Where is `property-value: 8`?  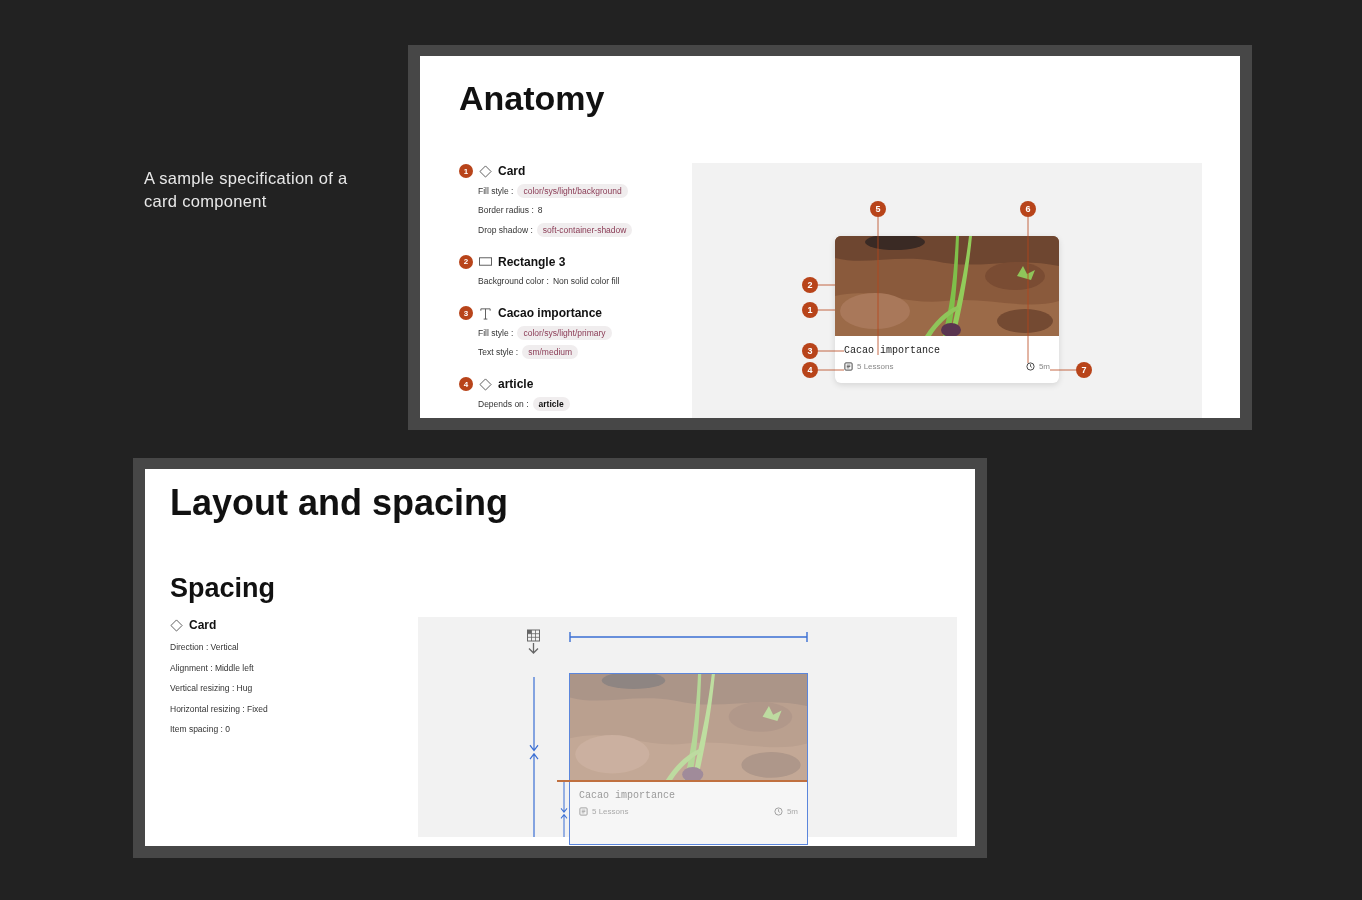
property-value: 8 is located at coordinates (540, 210).